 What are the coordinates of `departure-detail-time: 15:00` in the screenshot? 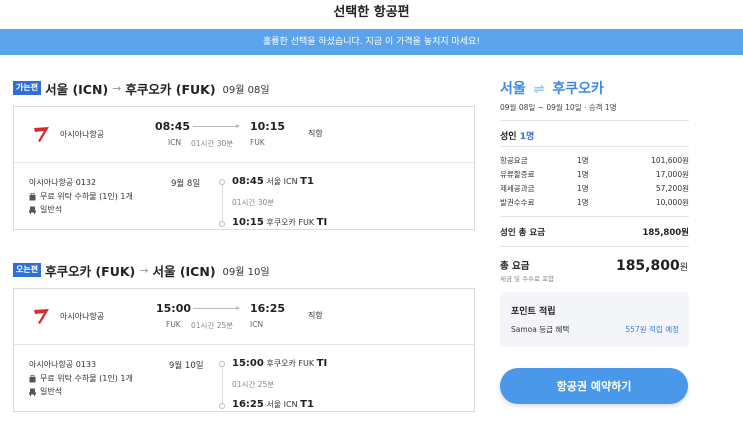 It's located at (248, 363).